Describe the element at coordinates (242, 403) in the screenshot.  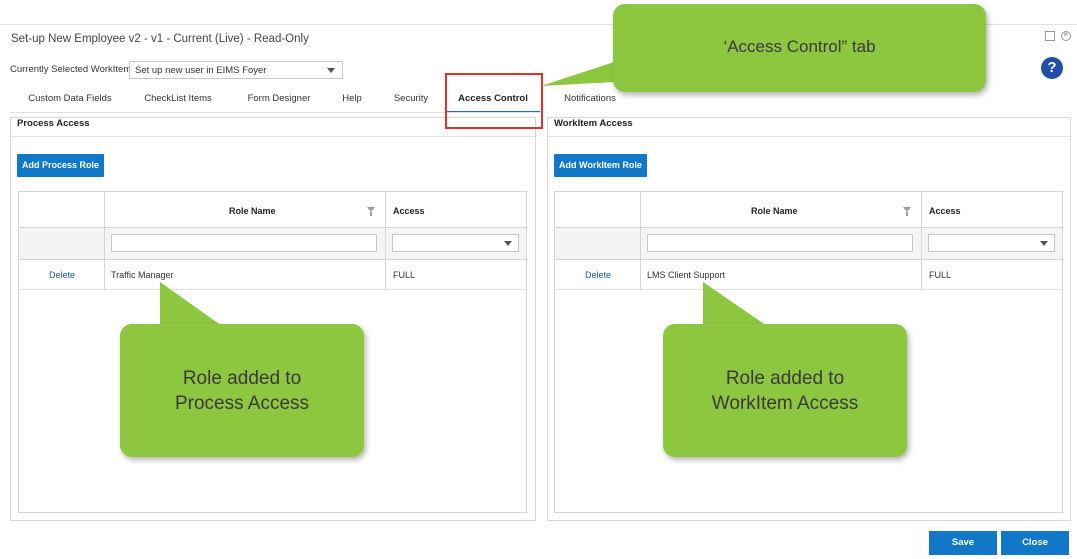
I see `process-callout-line2: Process Access` at that location.